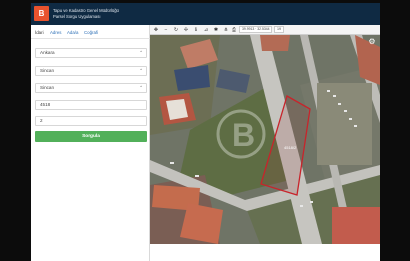  I want to click on minus-icon: −, so click(166, 30).